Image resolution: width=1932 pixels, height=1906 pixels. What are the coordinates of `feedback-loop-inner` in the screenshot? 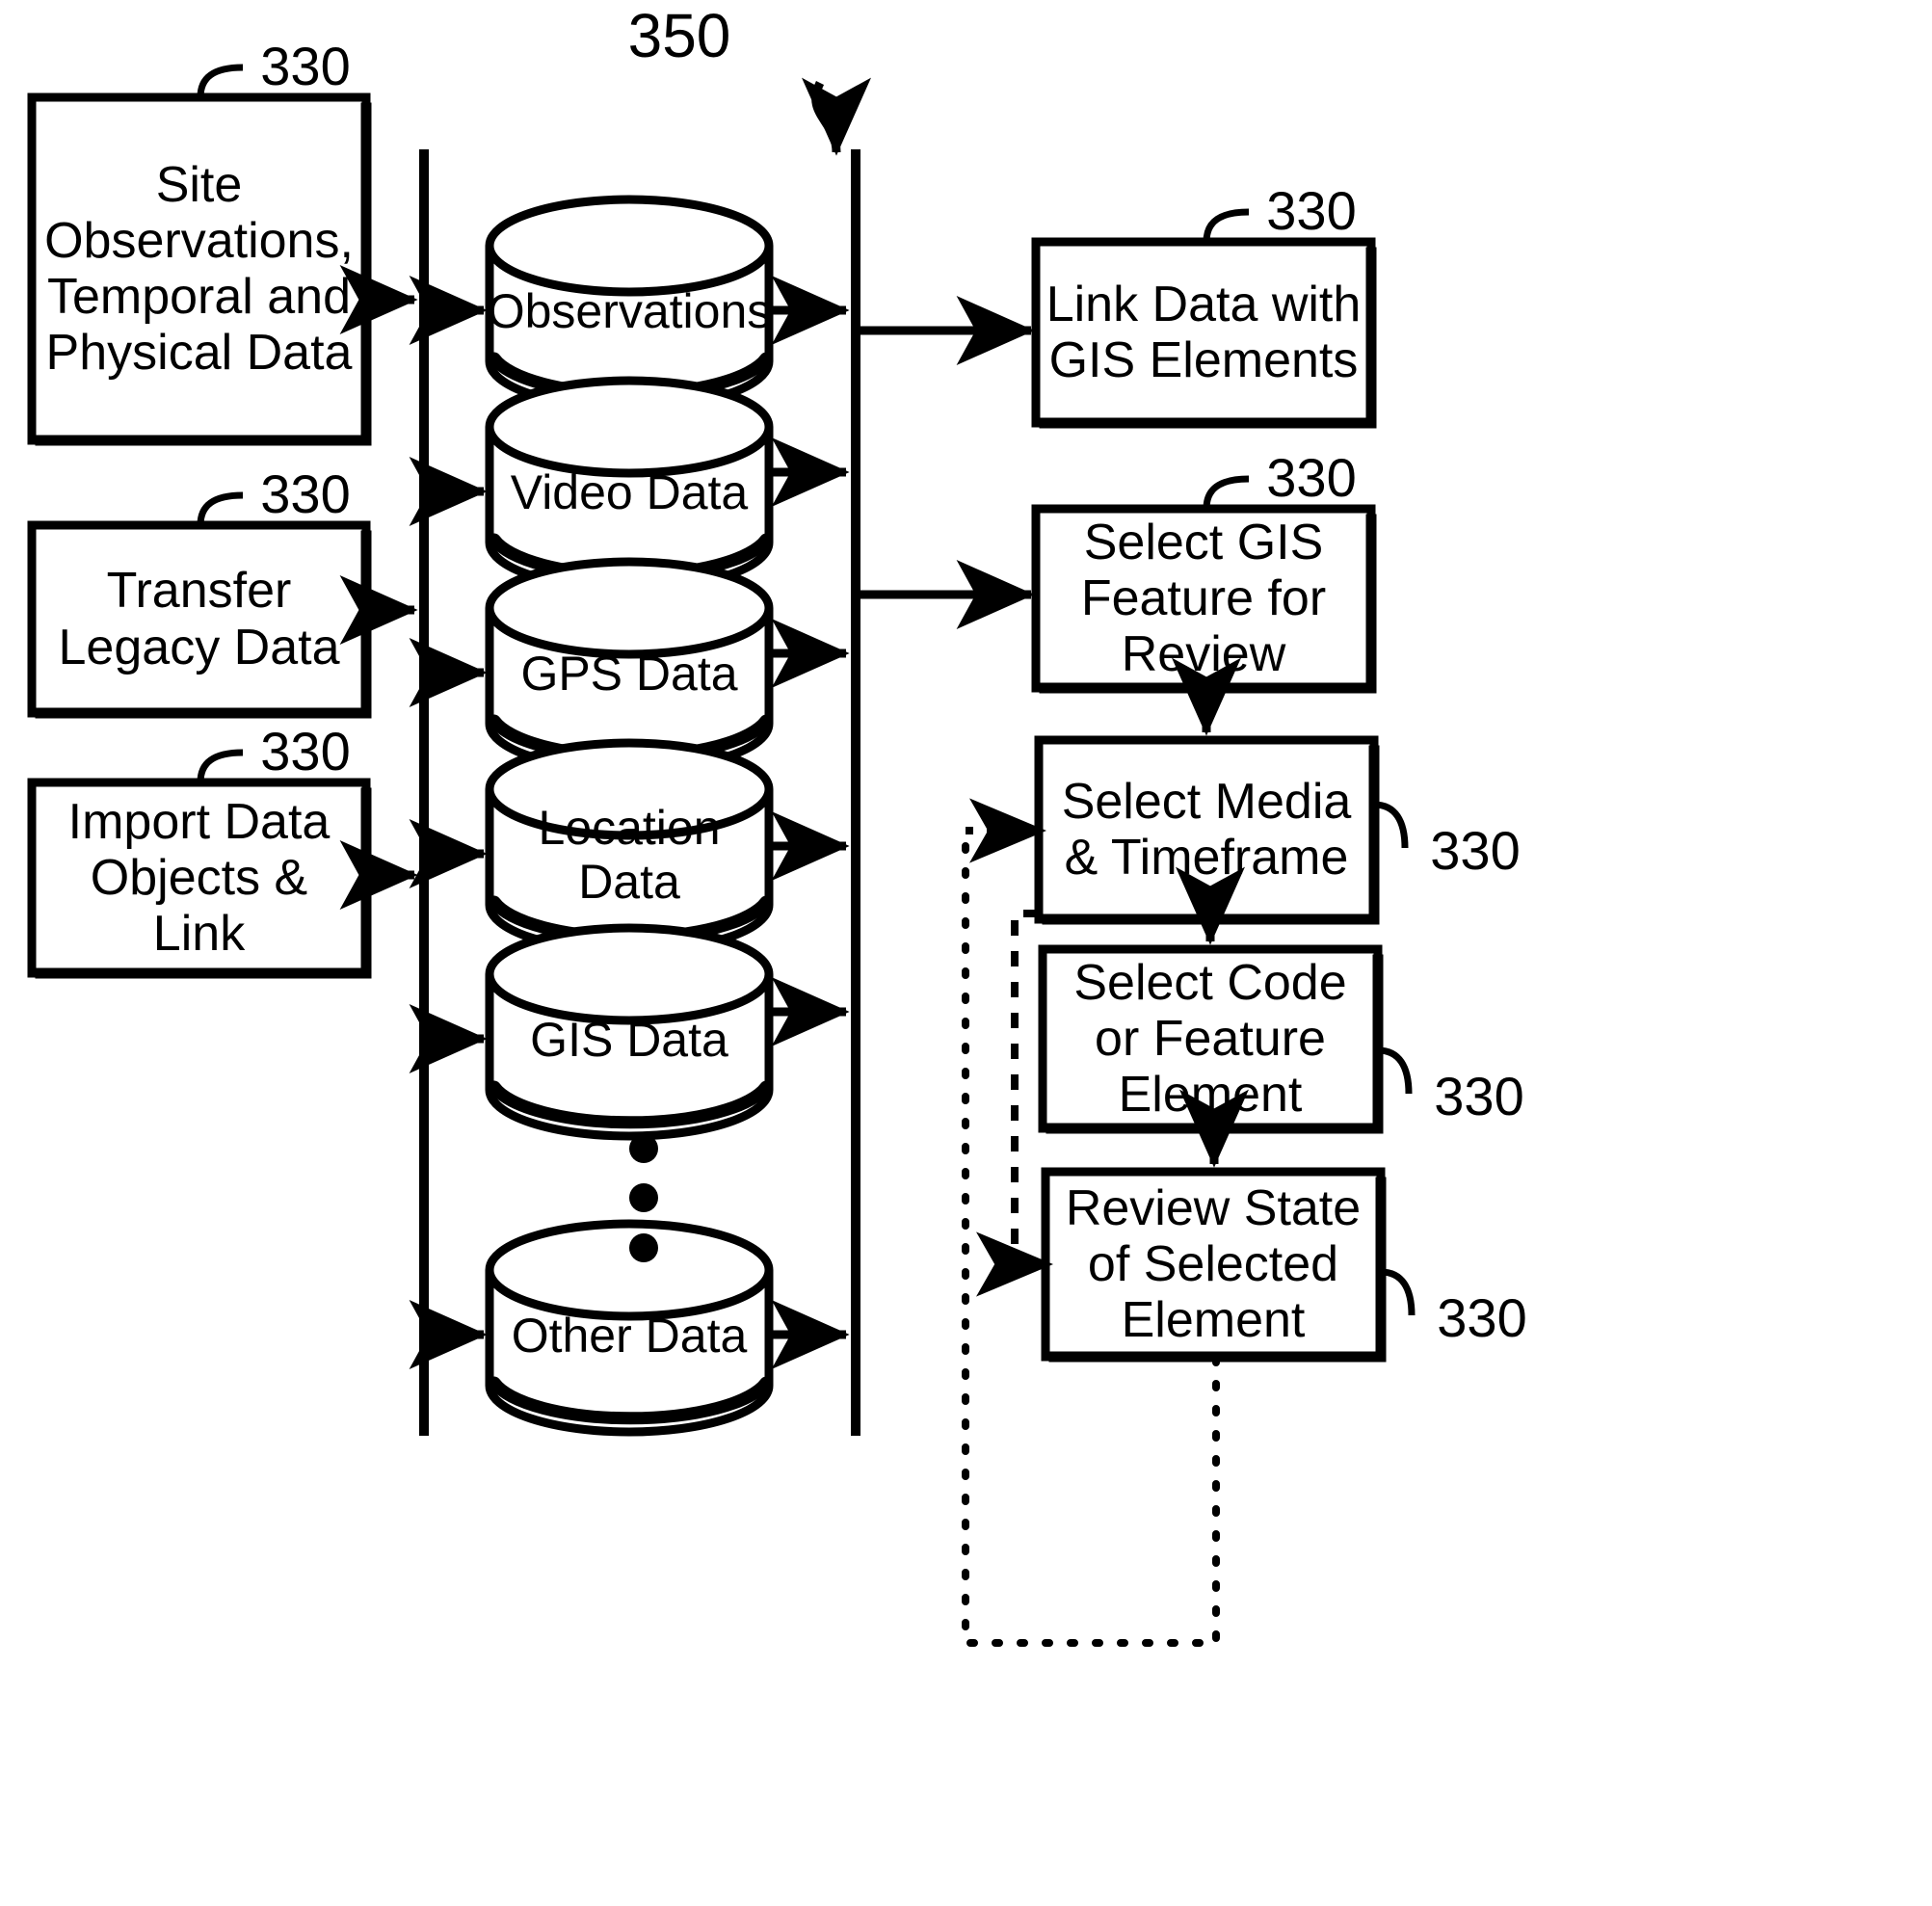 It's located at (1025, 1087).